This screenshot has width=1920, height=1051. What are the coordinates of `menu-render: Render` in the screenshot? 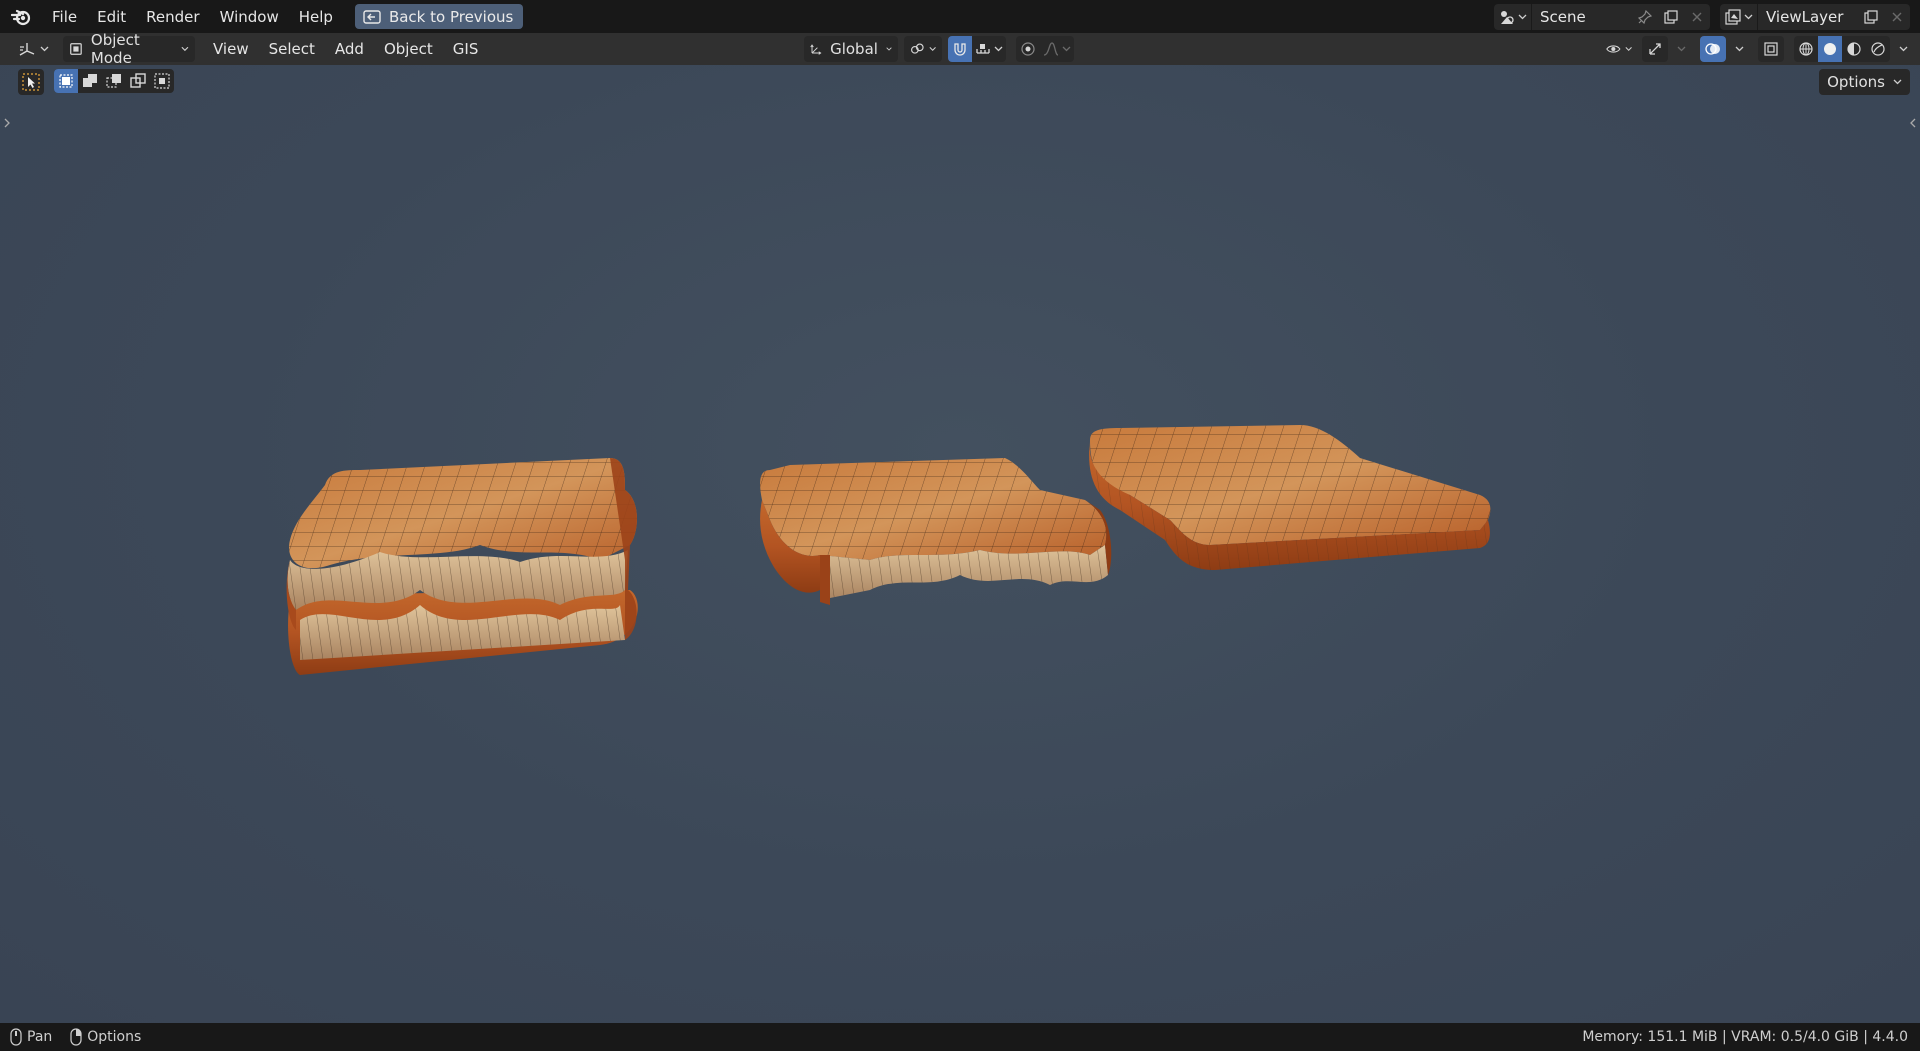 It's located at (172, 17).